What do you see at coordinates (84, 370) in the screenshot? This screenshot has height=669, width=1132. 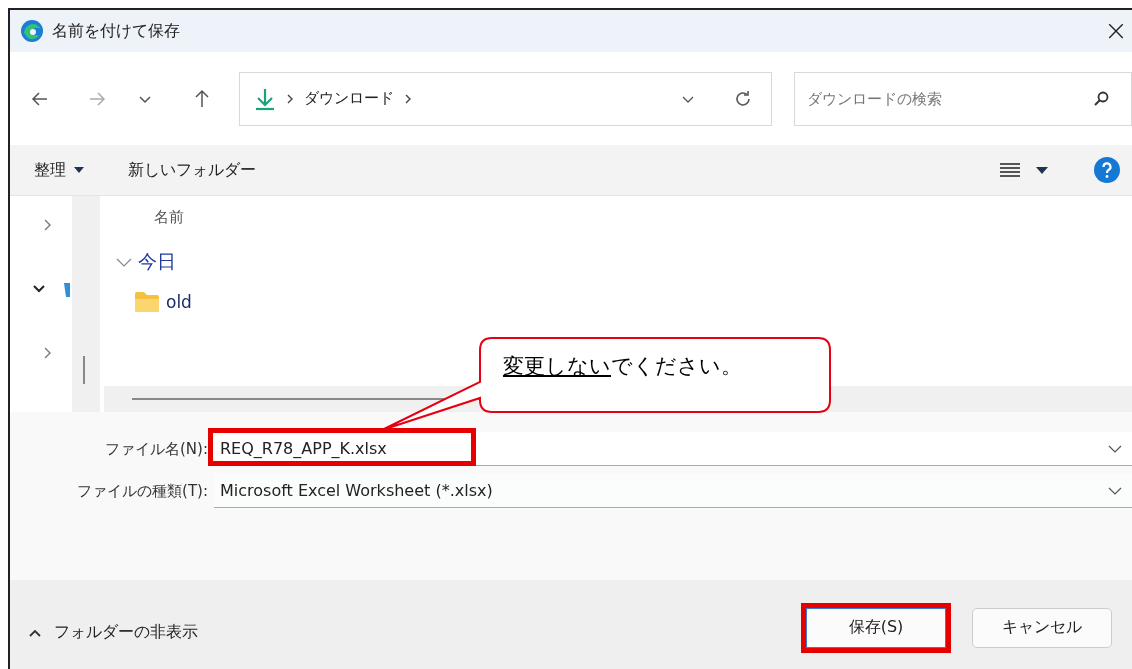 I see `scrollbar-thumb` at bounding box center [84, 370].